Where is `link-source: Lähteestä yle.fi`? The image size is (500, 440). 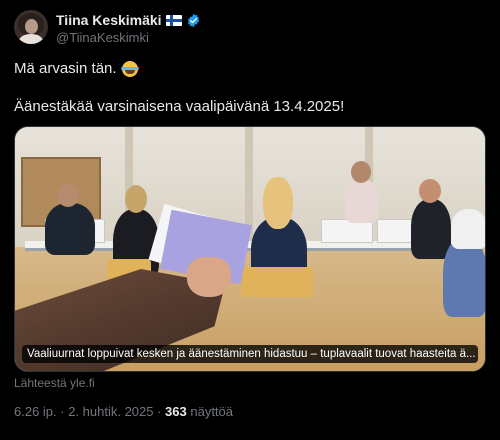
link-source: Lähteestä yle.fi is located at coordinates (54, 383).